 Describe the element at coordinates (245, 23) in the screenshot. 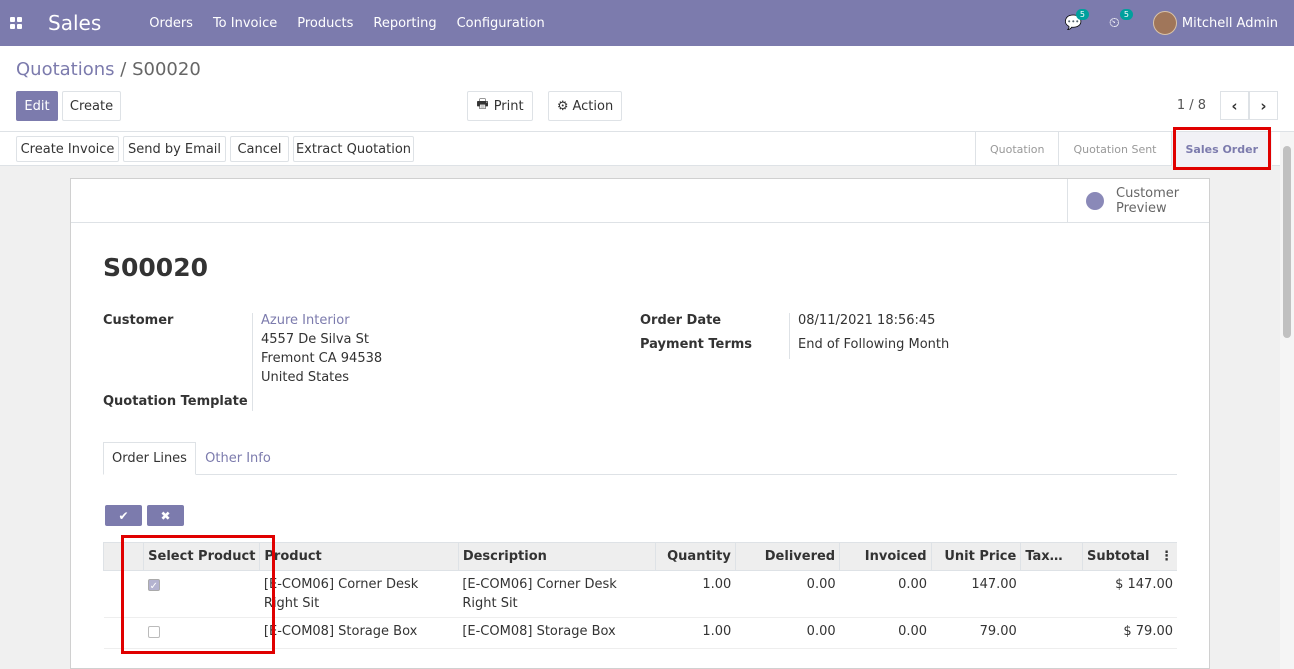

I see `menu-to-invoice: To Invoice` at that location.